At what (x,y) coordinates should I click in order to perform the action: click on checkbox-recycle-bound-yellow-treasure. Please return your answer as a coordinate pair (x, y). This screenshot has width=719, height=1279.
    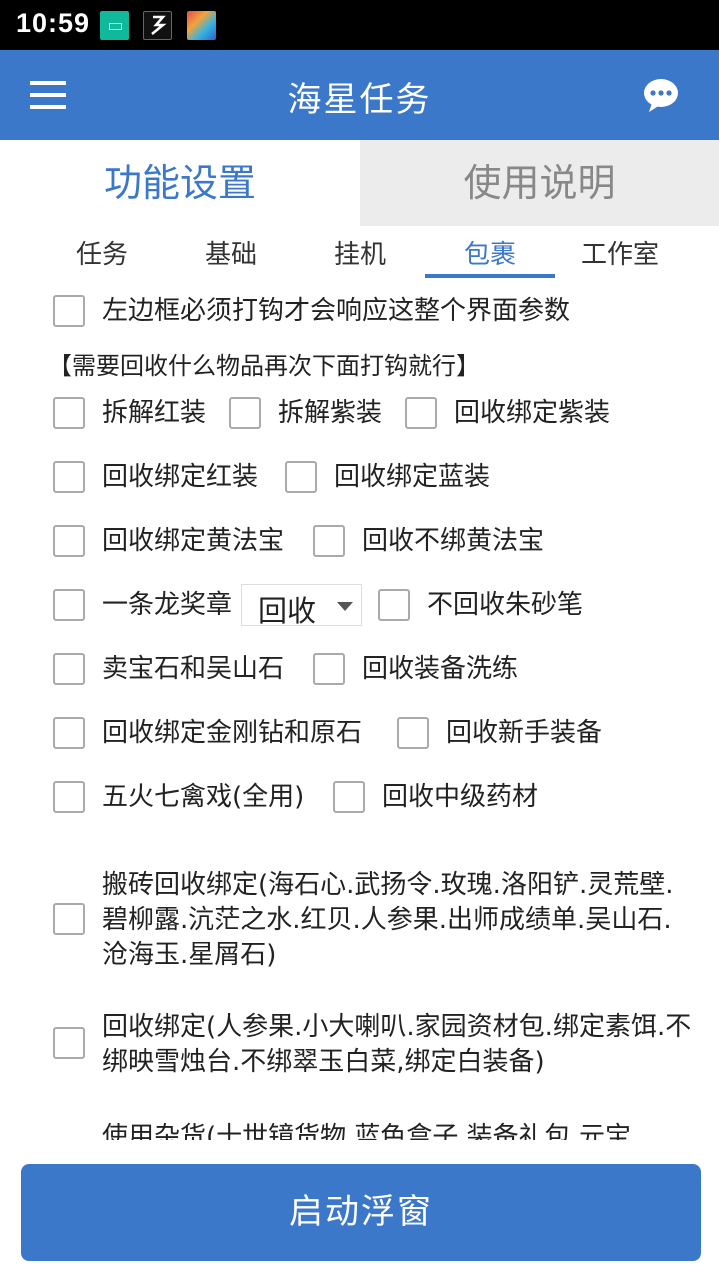
    Looking at the image, I should click on (69, 541).